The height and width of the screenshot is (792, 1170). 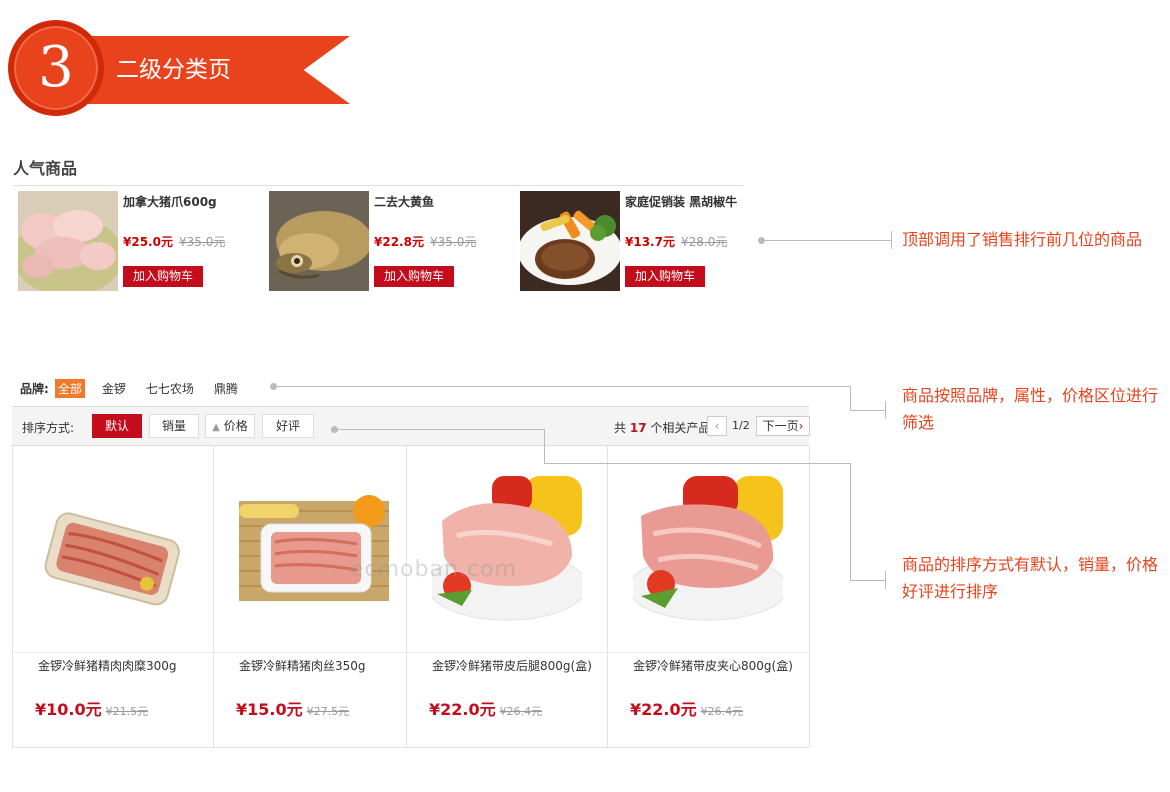 What do you see at coordinates (433, 569) in the screenshot?
I see `watermark: ecmoban.com` at bounding box center [433, 569].